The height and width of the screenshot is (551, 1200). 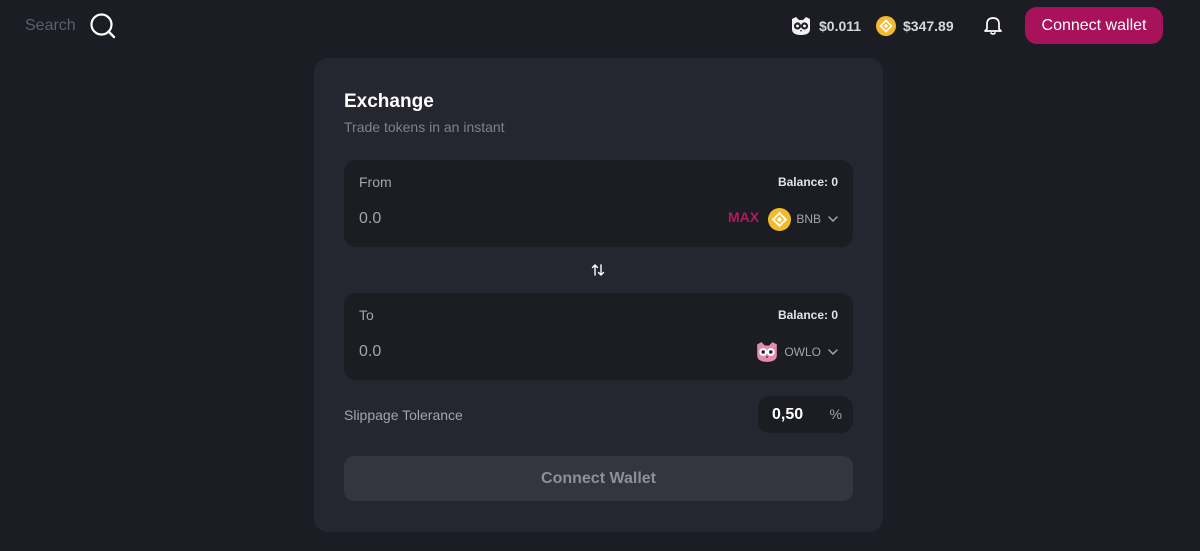 What do you see at coordinates (103, 26) in the screenshot?
I see `search-icon` at bounding box center [103, 26].